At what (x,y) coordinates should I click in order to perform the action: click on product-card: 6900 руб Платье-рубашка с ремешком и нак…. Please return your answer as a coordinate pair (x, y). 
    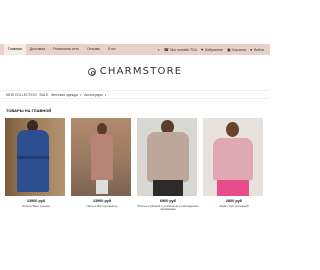
    Looking at the image, I should click on (168, 165).